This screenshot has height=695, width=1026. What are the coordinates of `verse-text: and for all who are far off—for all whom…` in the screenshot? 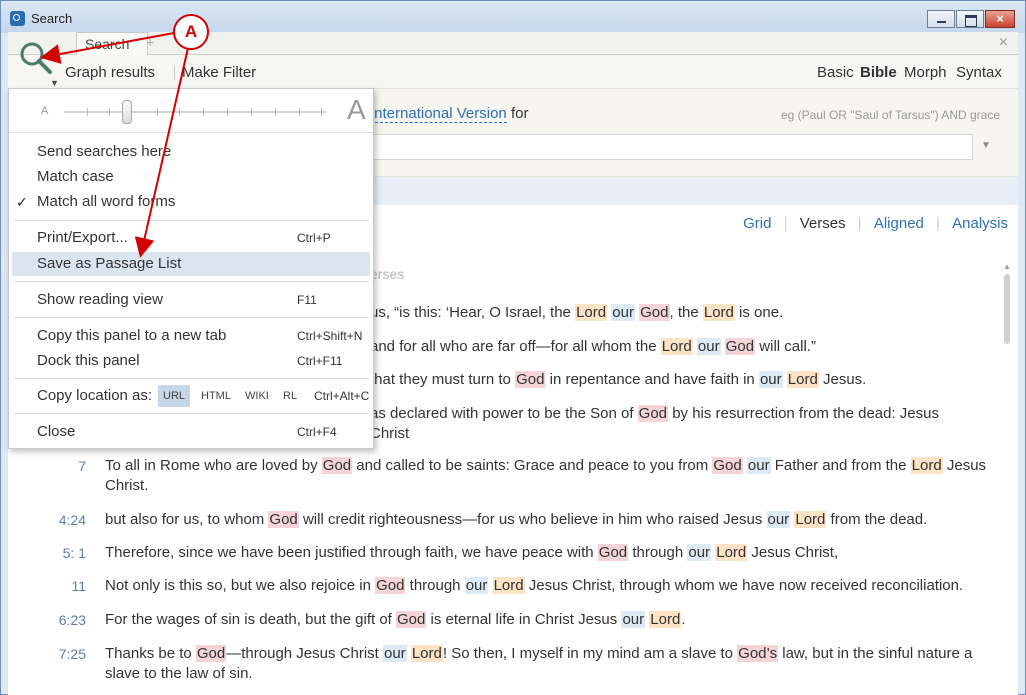 It's located at (593, 346).